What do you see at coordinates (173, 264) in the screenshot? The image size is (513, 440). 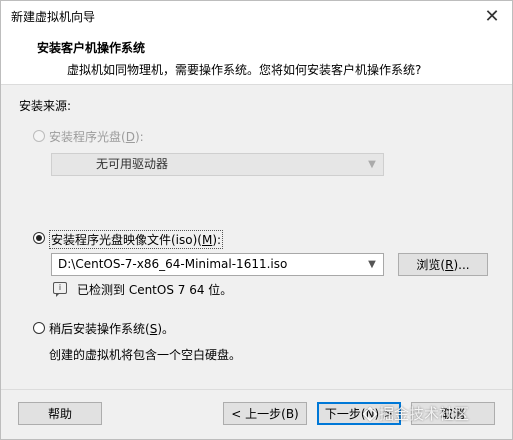 I see `iso-path-value: D:\CentOS-7-x86_64-Minimal-1611.iso` at bounding box center [173, 264].